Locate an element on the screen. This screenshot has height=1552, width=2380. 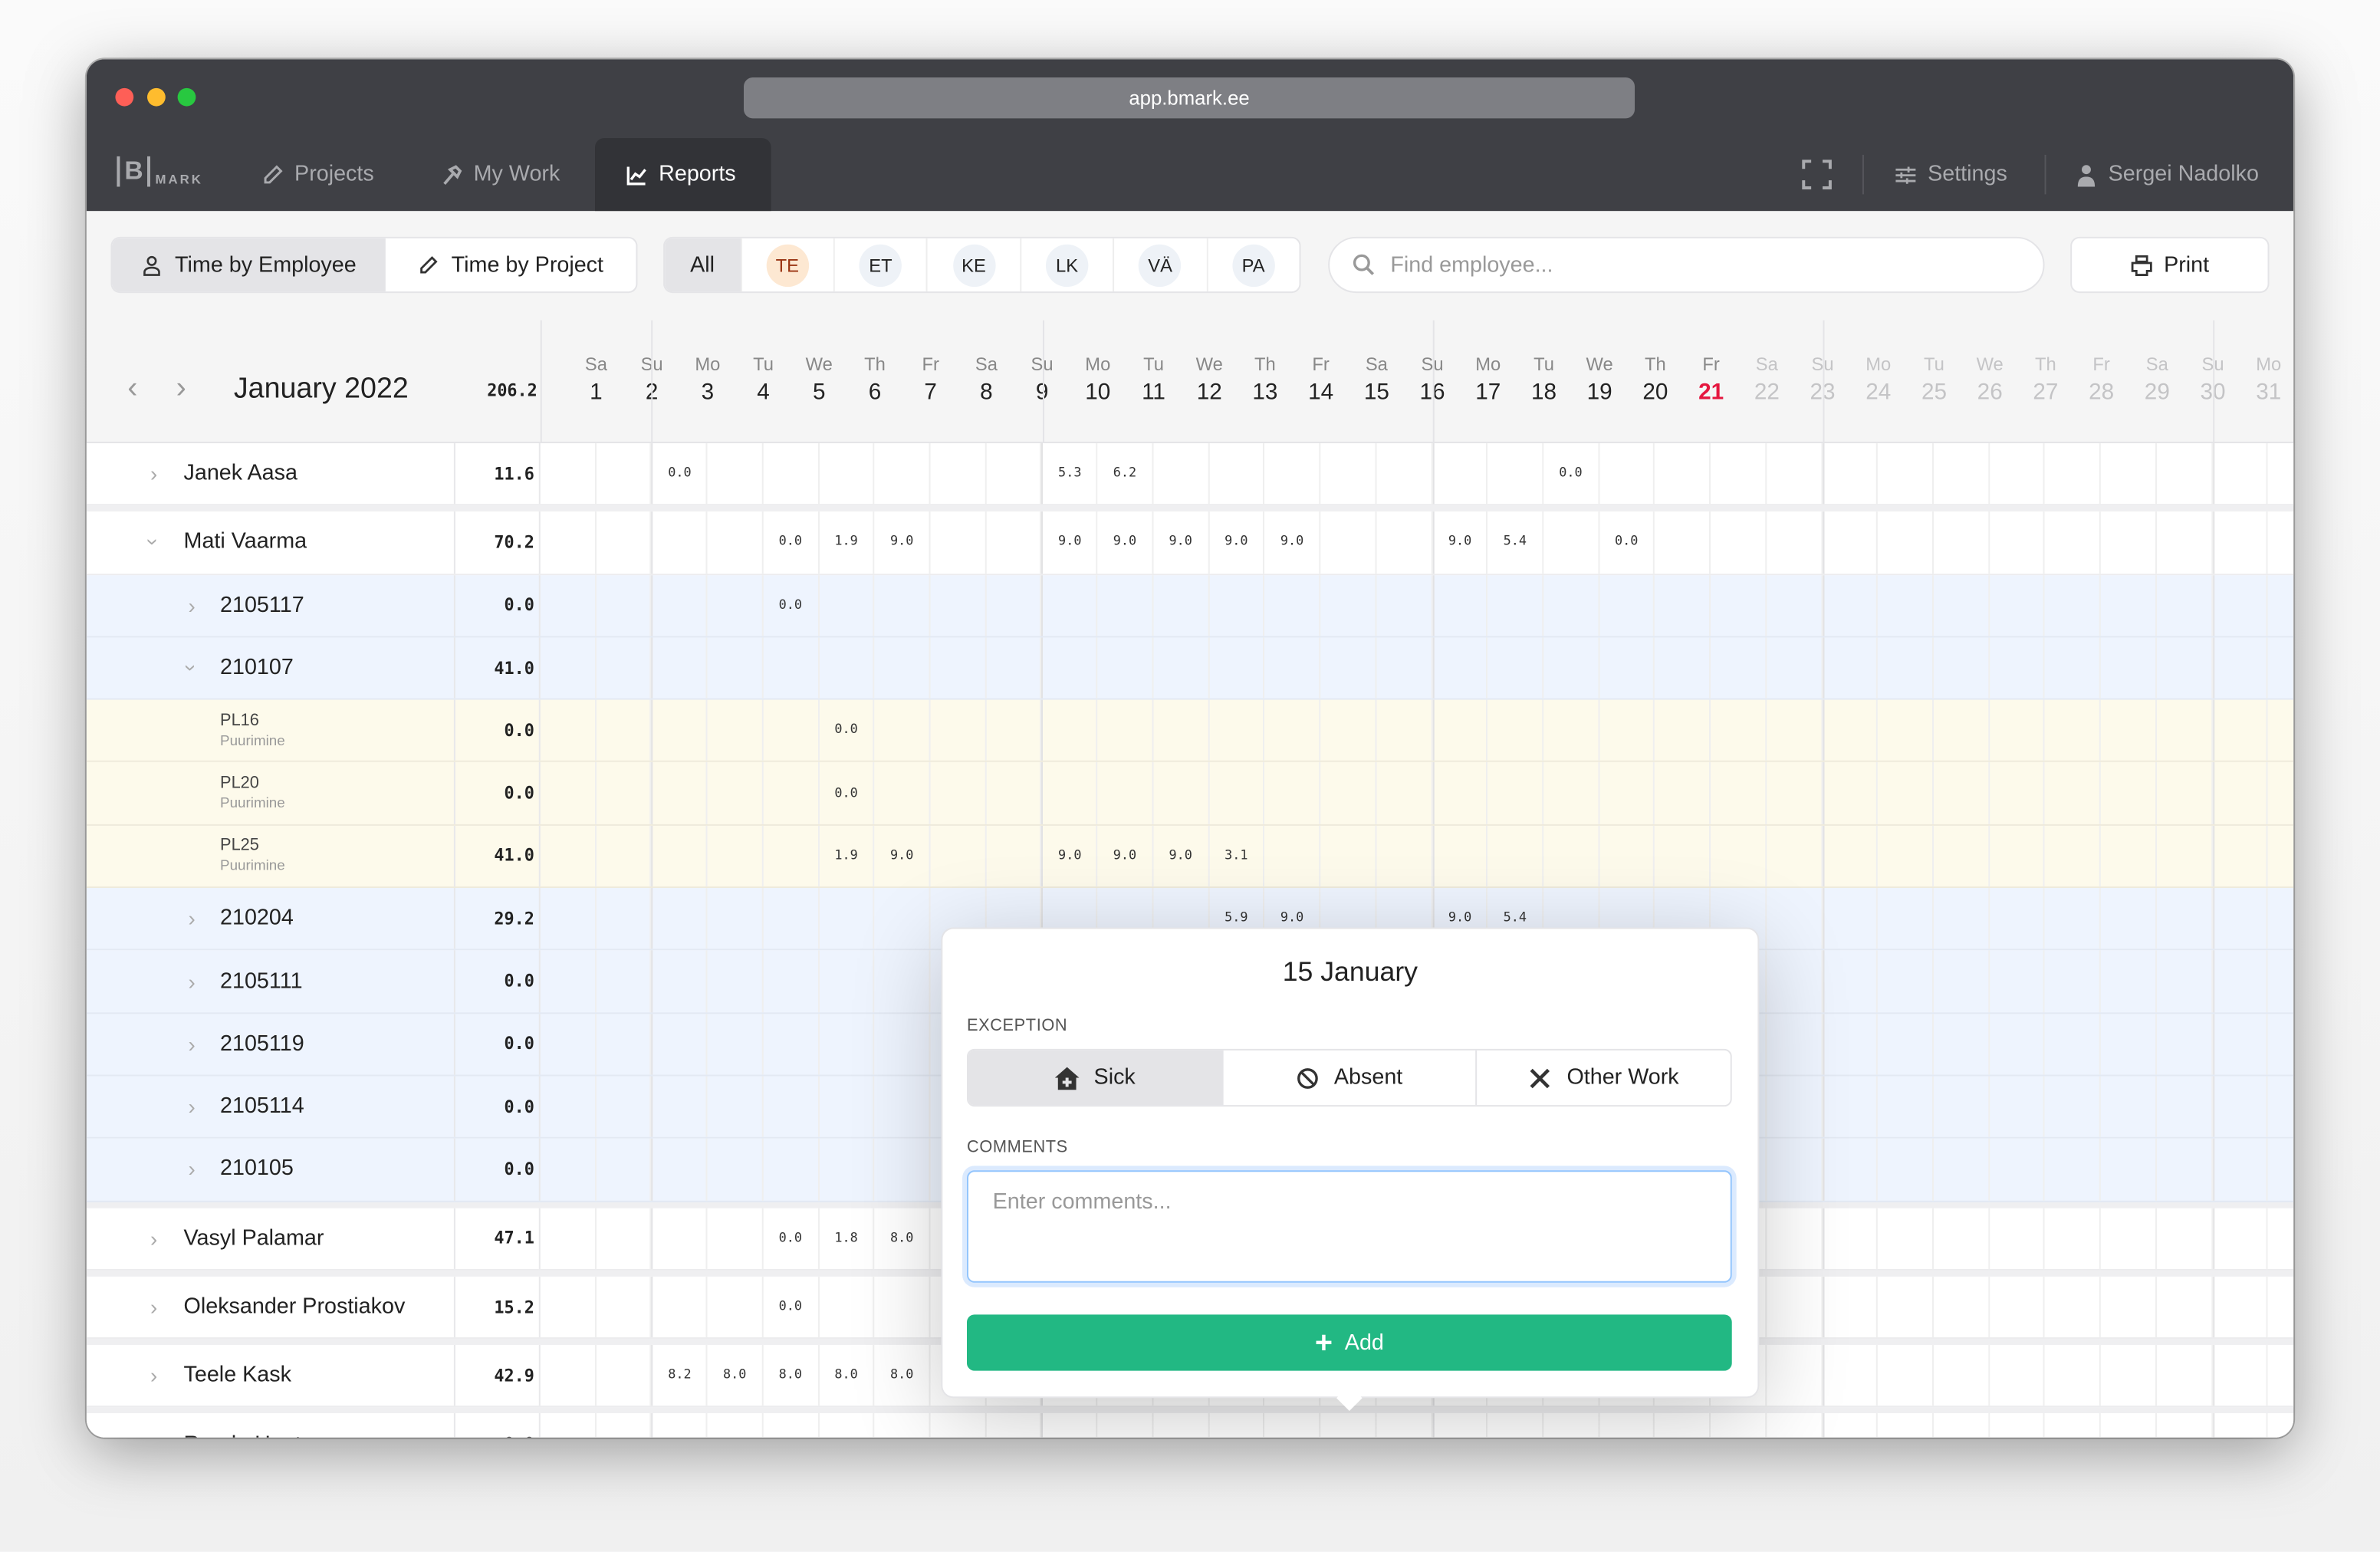
task-row: PL25 Puurimine 41.0 1.9 9.0 9.0 9.0 9.0 3.1 is located at coordinates (1190, 857).